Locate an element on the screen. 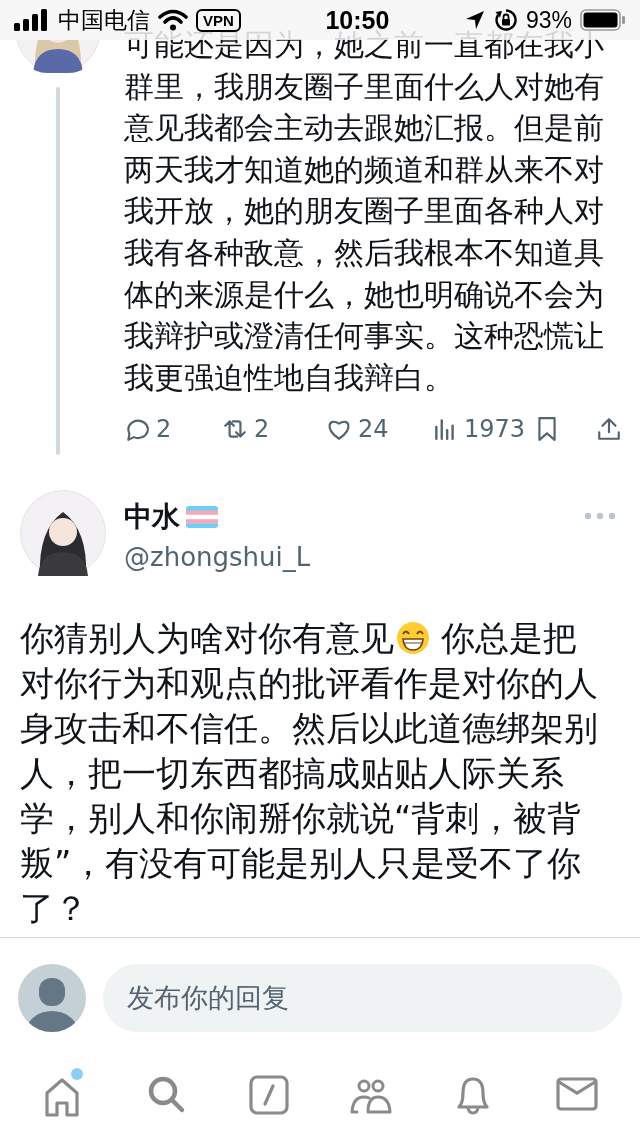 Image resolution: width=640 pixels, height=1136 pixels. reply-field: 发布你的回复 is located at coordinates (362, 997).